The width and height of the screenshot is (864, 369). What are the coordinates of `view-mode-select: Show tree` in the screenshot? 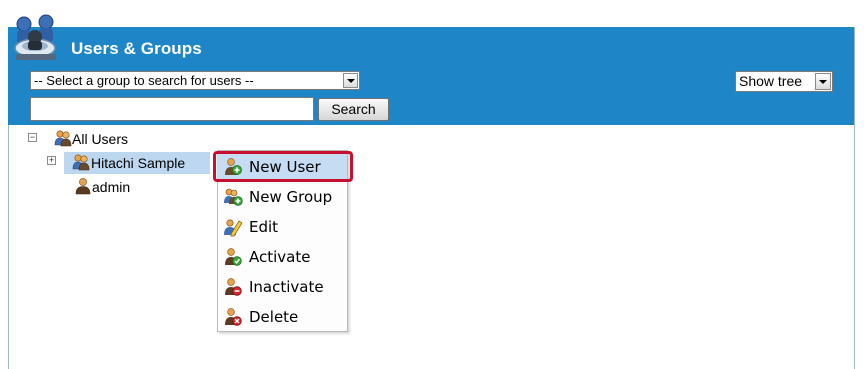 It's located at (784, 81).